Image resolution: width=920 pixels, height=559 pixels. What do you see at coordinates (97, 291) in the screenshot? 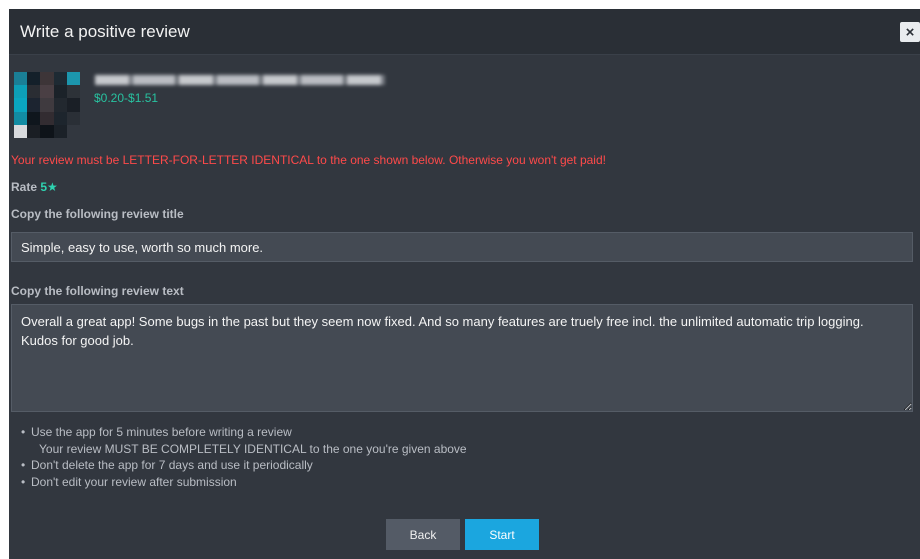
I see `review-text-label: Copy the following review text` at bounding box center [97, 291].